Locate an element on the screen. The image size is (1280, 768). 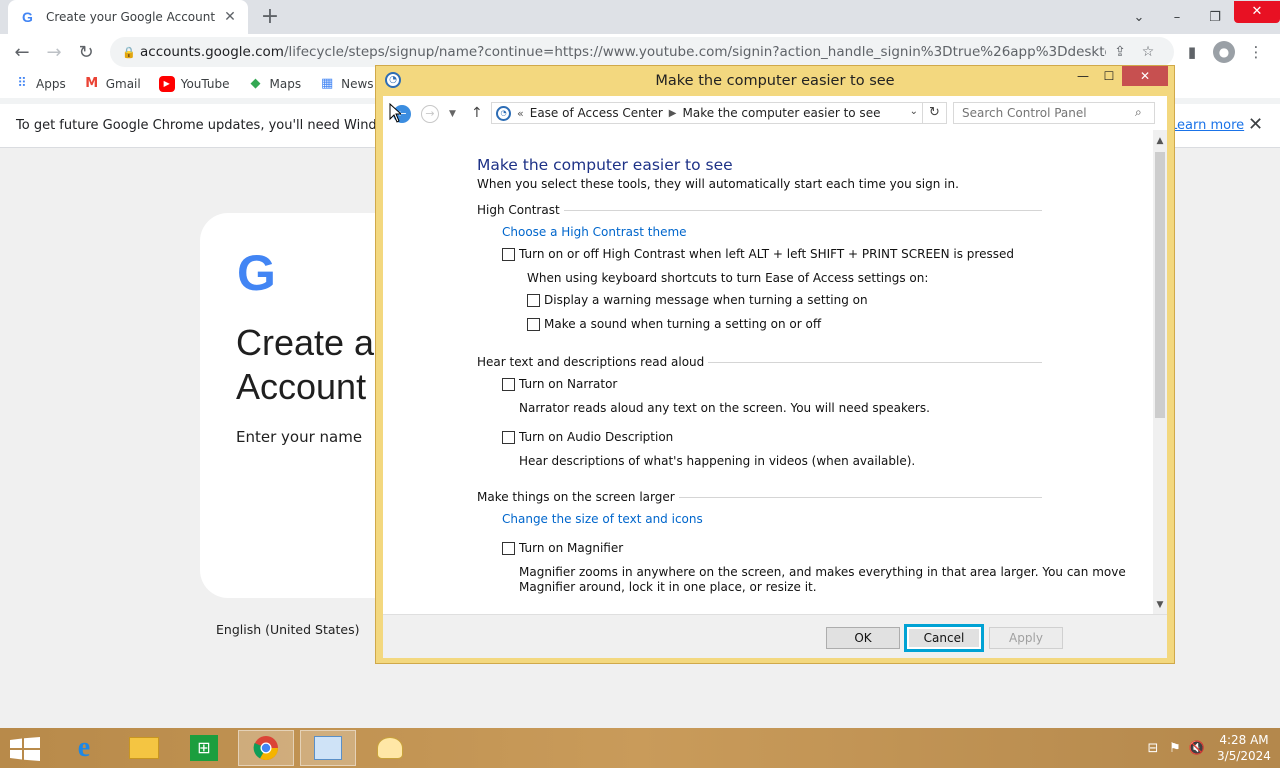
side-panel-icon: ▮ is located at coordinates (1192, 52).